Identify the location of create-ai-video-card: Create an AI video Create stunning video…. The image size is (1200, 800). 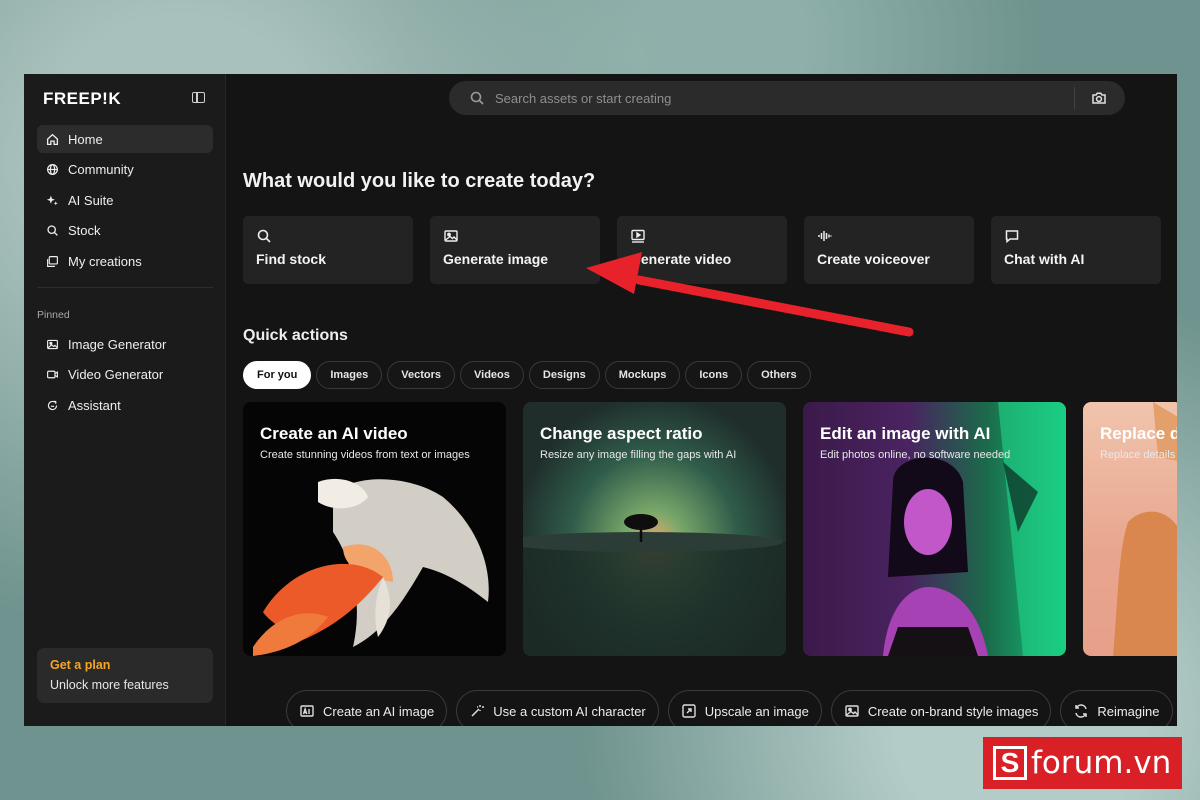
(374, 529).